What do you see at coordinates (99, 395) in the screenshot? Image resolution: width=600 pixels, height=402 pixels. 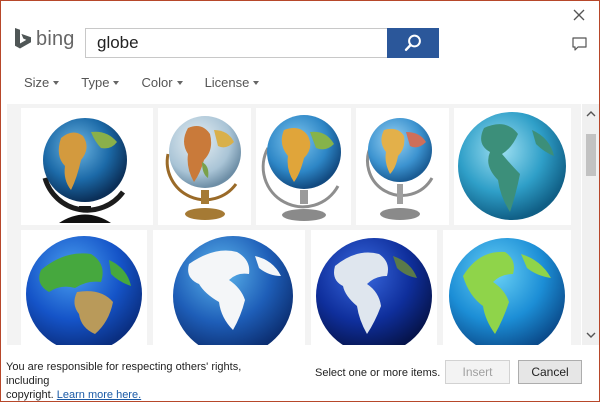 I see `learn-more-link: Learn more here.` at bounding box center [99, 395].